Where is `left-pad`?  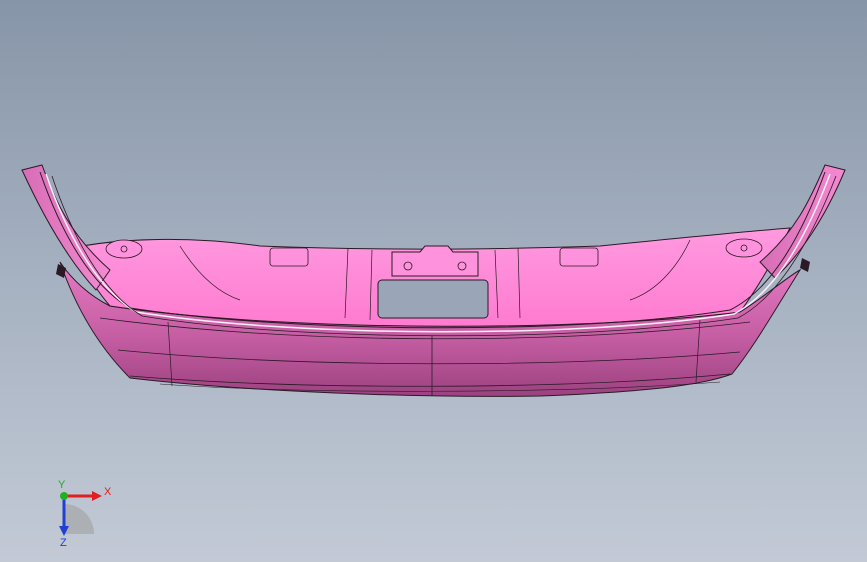 left-pad is located at coordinates (289, 257).